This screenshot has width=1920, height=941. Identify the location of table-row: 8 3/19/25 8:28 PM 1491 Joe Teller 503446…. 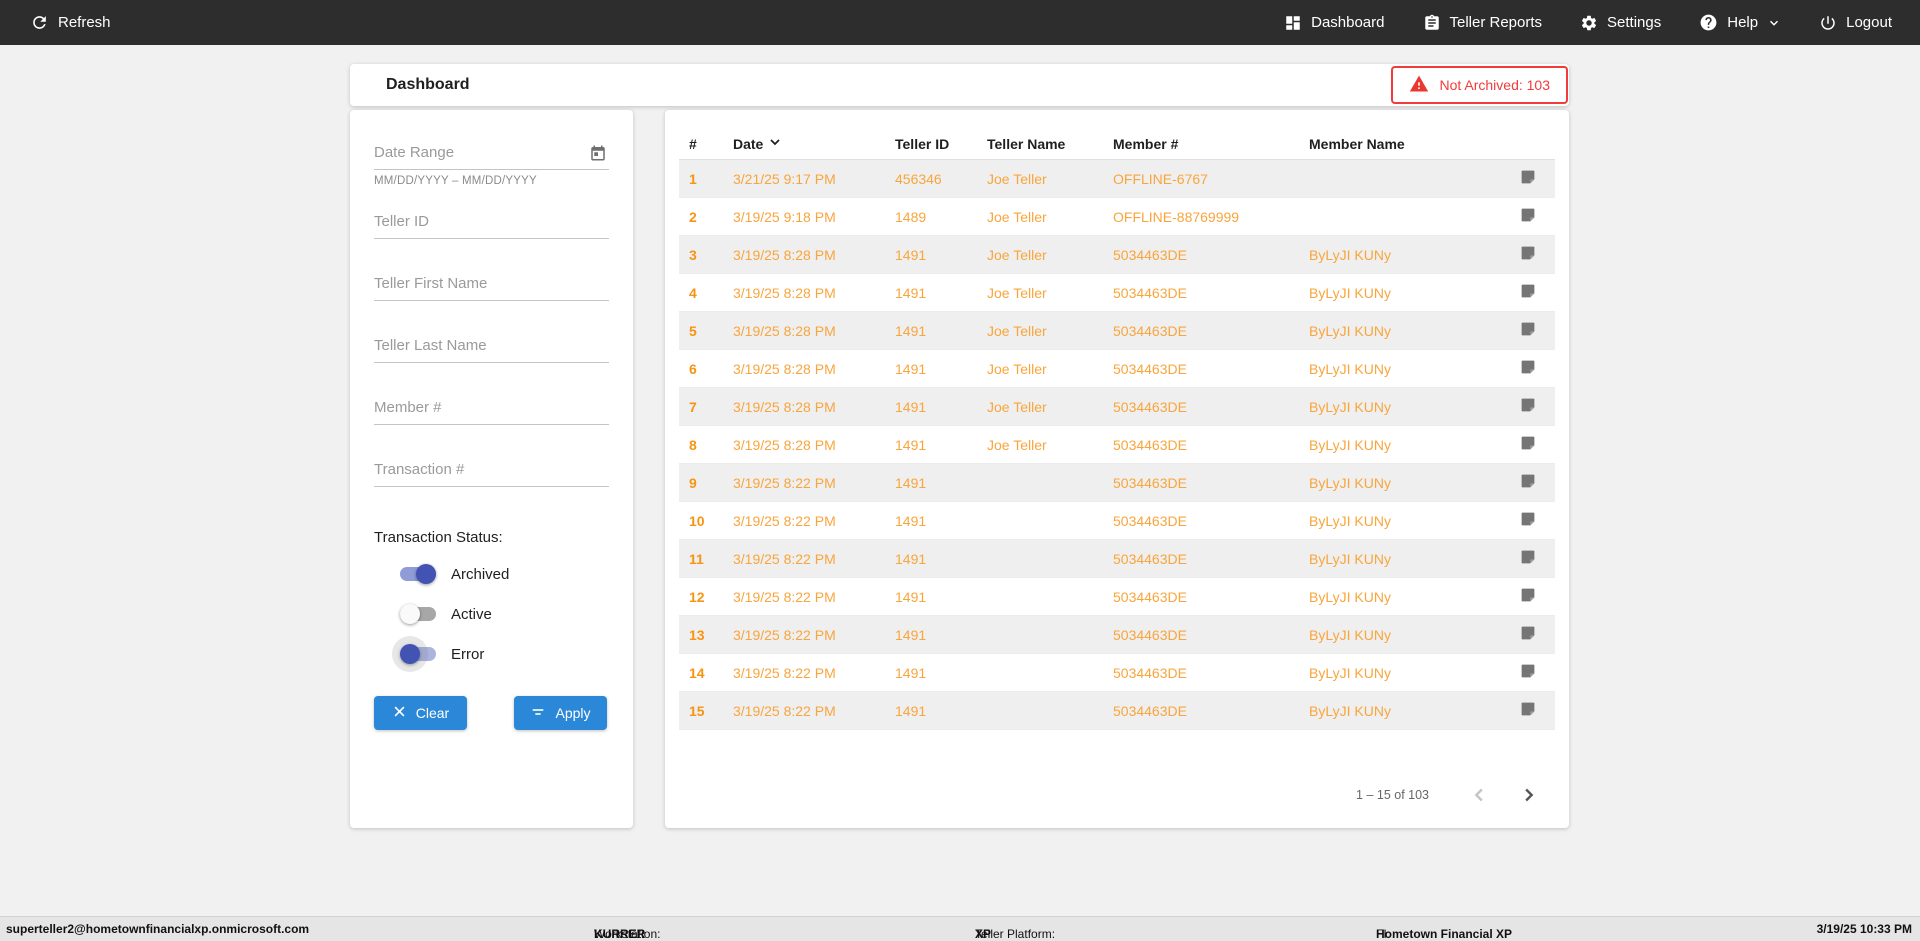
(1117, 445).